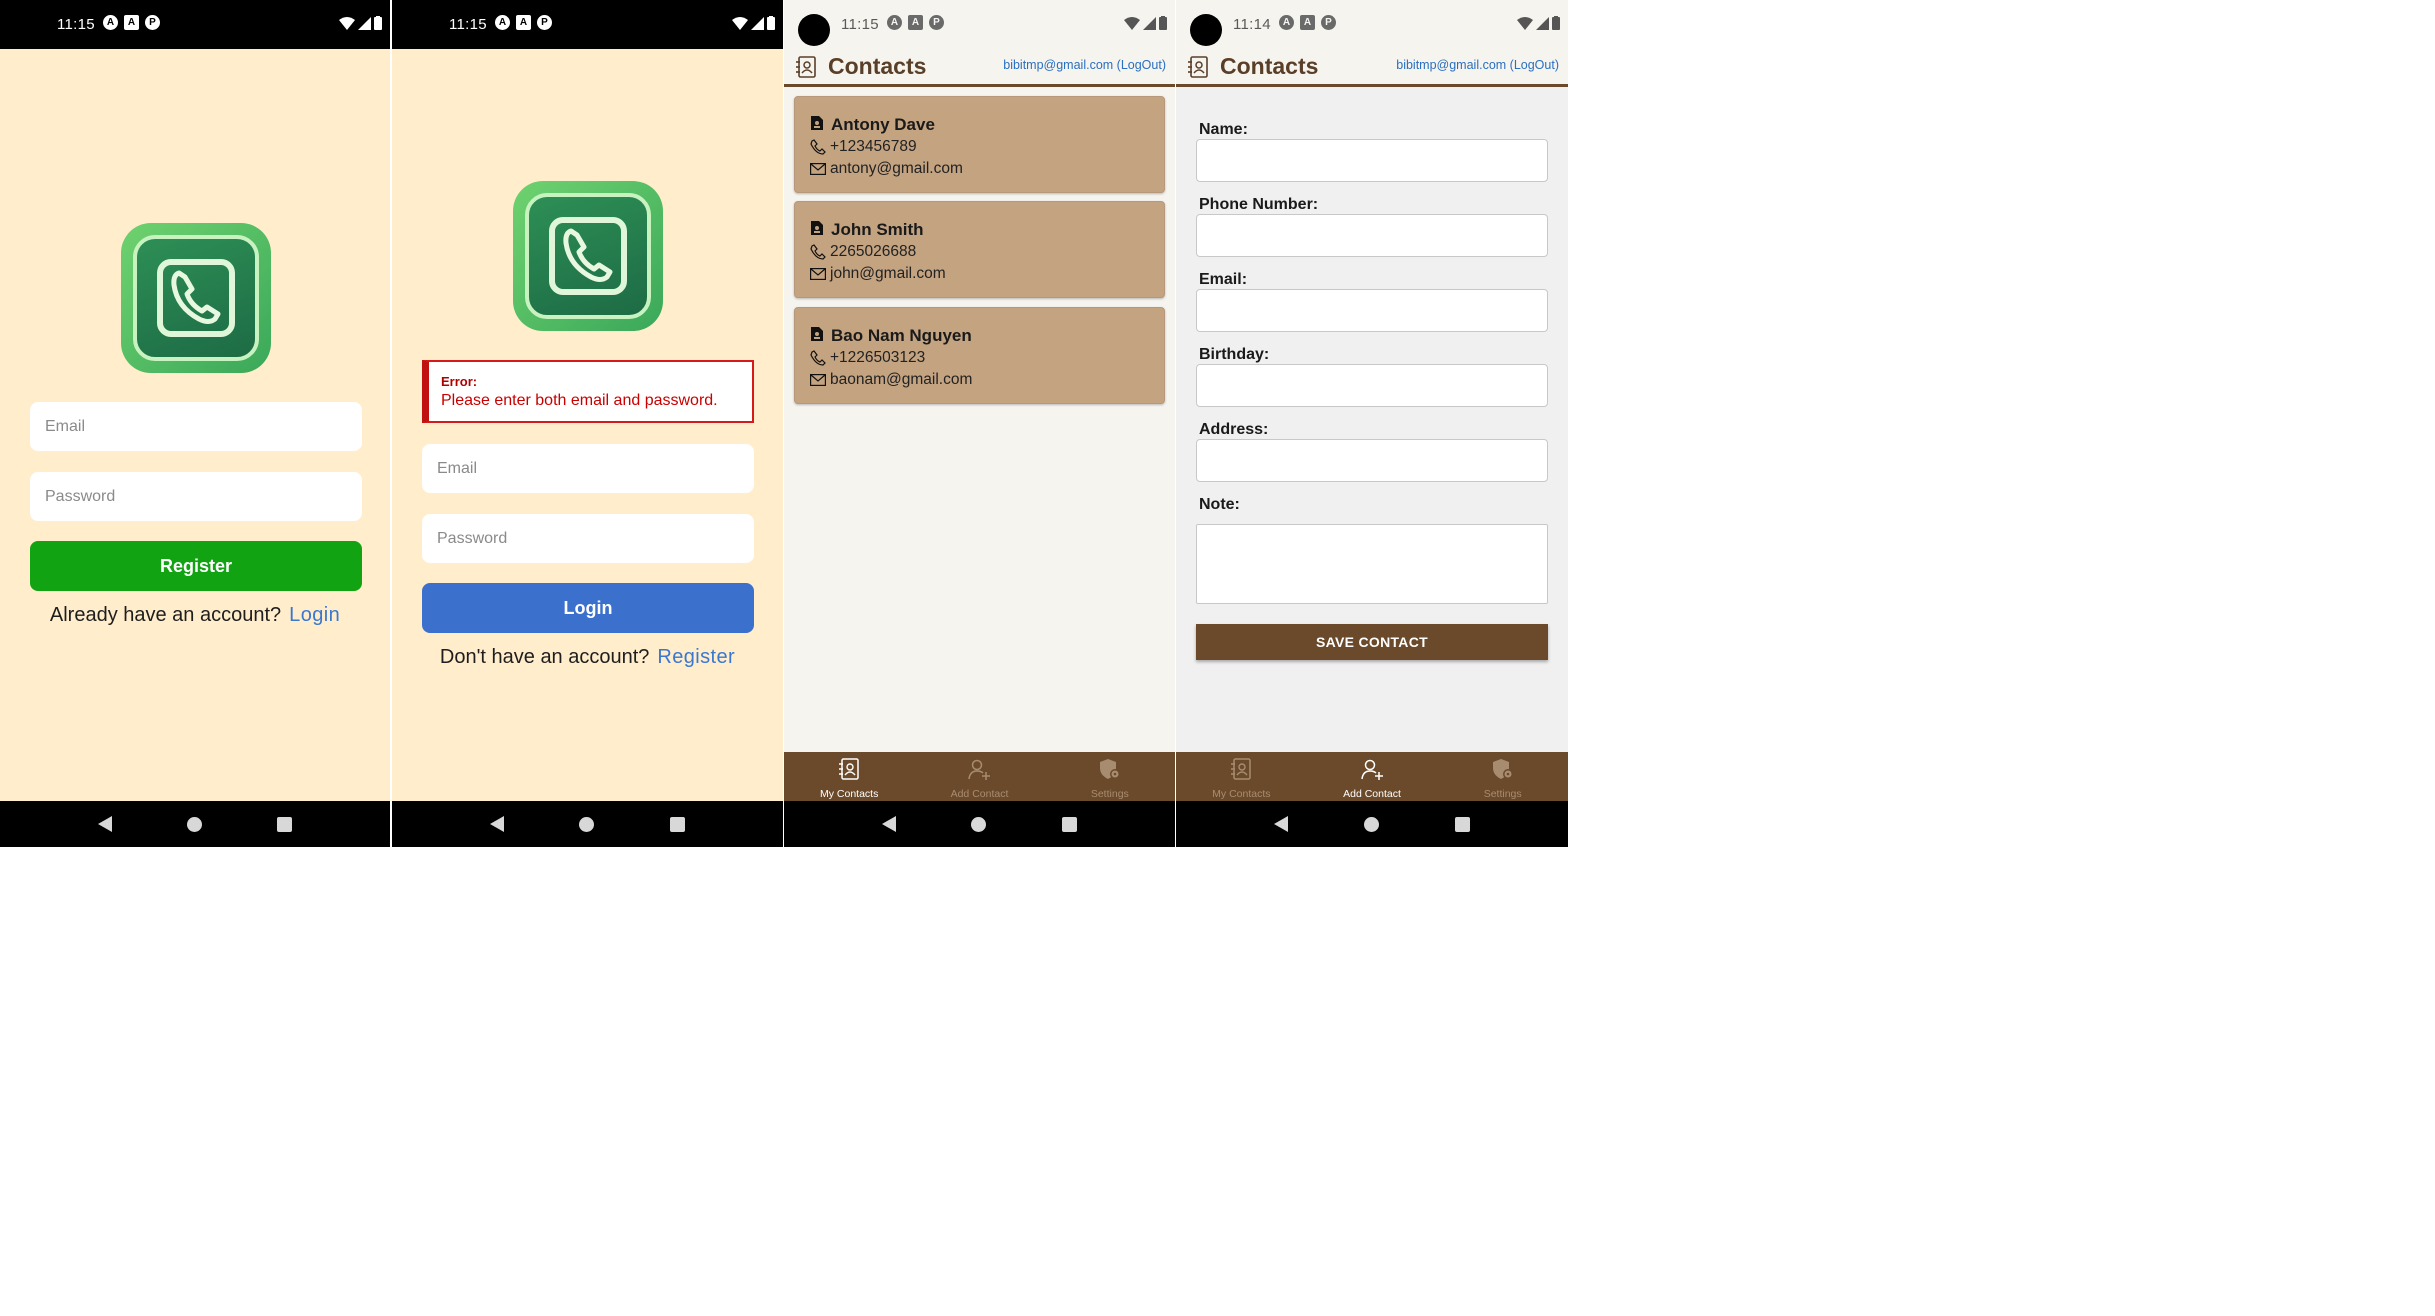 Image resolution: width=2435 pixels, height=1316 pixels. What do you see at coordinates (873, 251) in the screenshot?
I see `contact-phone: 2265026688` at bounding box center [873, 251].